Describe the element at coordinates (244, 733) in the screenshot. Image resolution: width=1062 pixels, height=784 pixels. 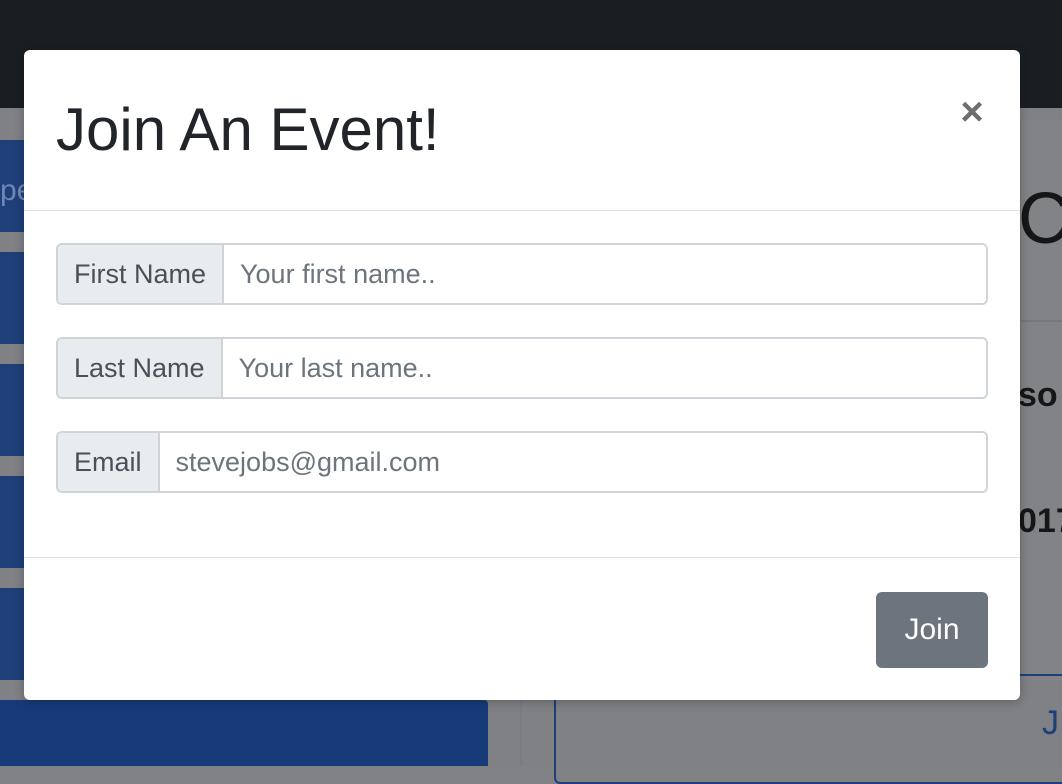
I see `background-button-bottom` at that location.